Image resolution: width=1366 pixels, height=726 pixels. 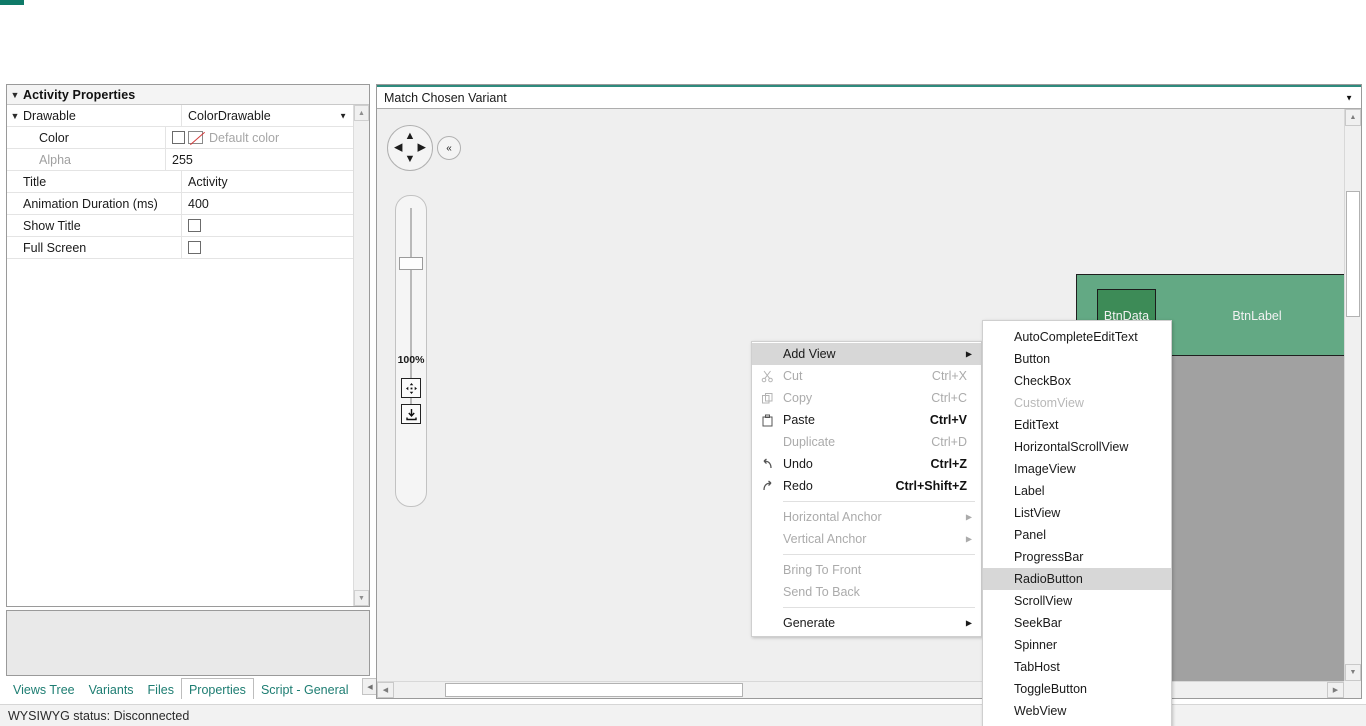 I want to click on submenu-item-imageview: ImageView, so click(x=1077, y=469).